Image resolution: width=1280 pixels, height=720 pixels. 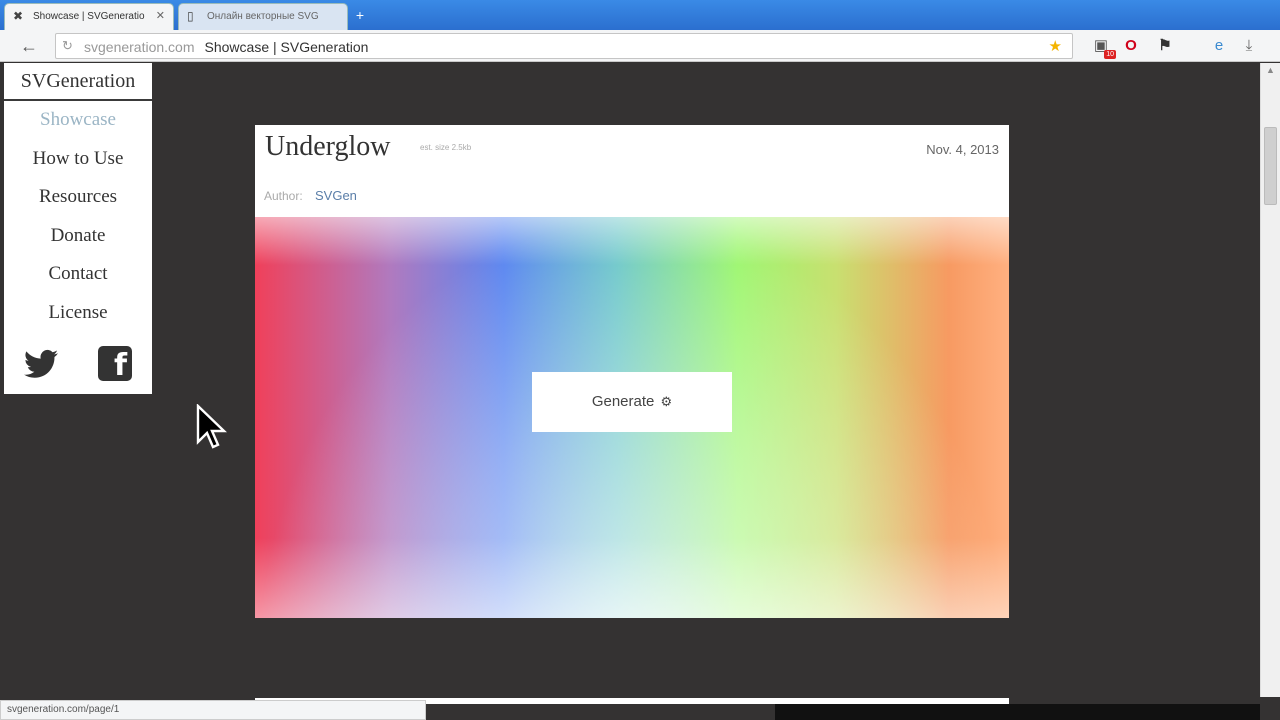 I want to click on svg-extension-icon: ▣ 10, so click(x=1103, y=47).